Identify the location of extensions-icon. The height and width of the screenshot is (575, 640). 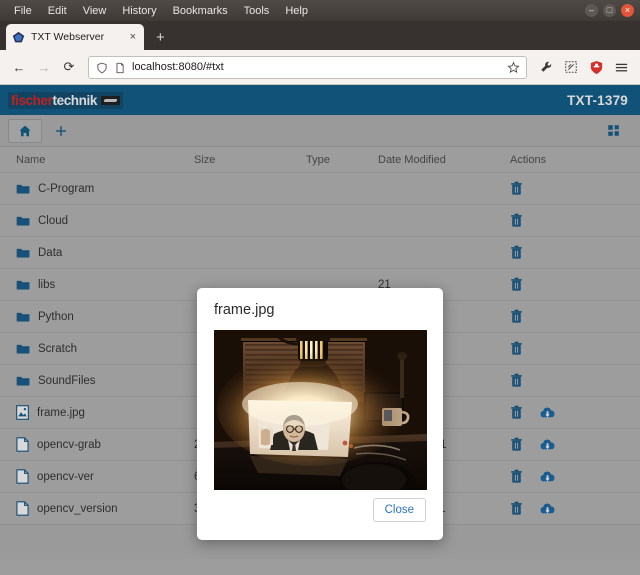
(571, 67).